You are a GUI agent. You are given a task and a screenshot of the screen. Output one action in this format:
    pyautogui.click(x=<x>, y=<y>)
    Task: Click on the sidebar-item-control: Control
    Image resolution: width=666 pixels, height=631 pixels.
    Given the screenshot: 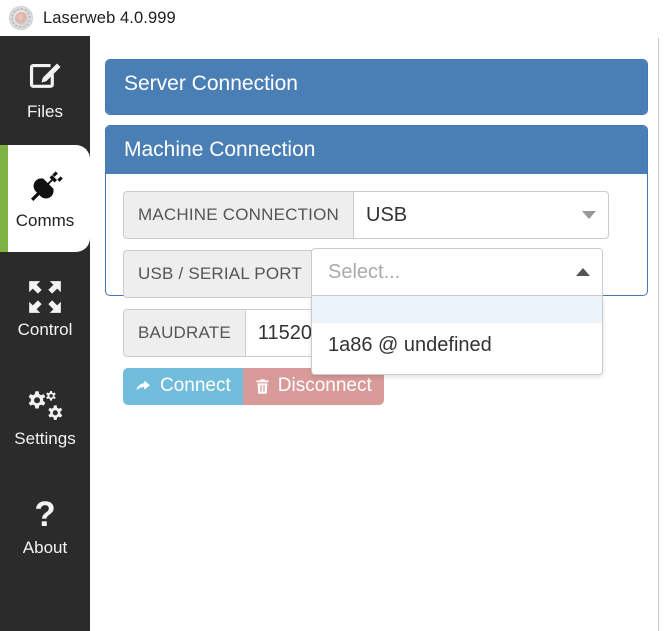 What is the action you would take?
    pyautogui.click(x=45, y=307)
    